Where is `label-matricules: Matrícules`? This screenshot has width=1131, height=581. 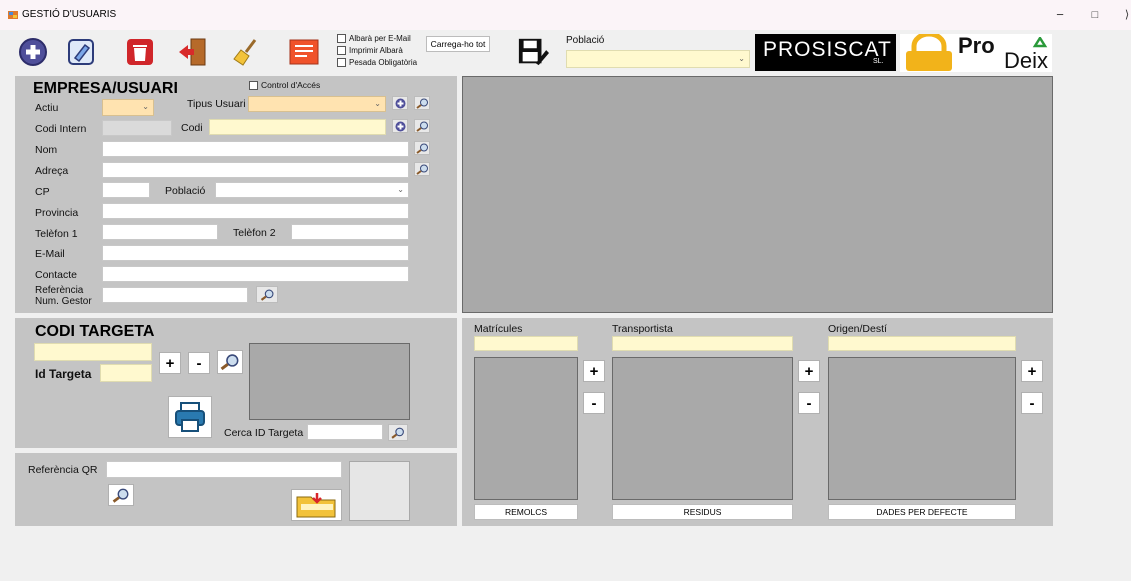
label-matricules: Matrícules is located at coordinates (498, 329).